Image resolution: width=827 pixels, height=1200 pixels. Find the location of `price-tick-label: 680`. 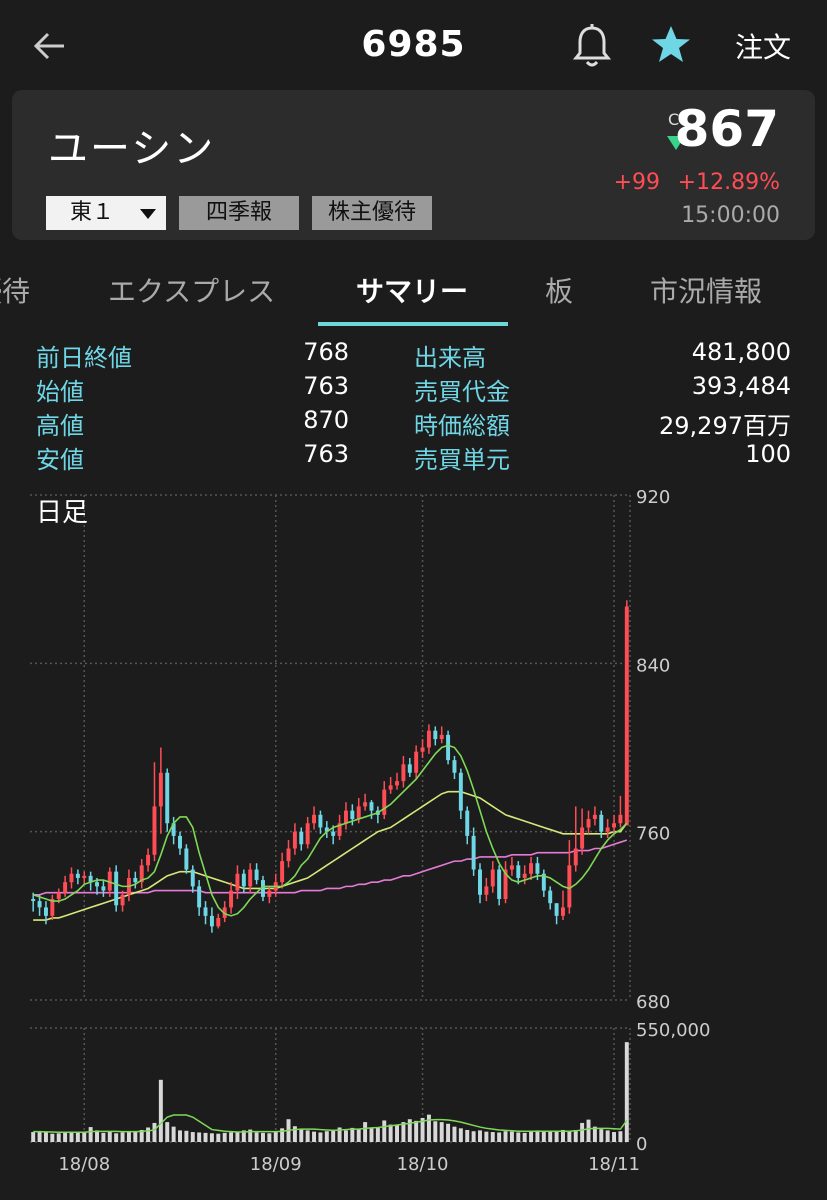

price-tick-label: 680 is located at coordinates (653, 1002).